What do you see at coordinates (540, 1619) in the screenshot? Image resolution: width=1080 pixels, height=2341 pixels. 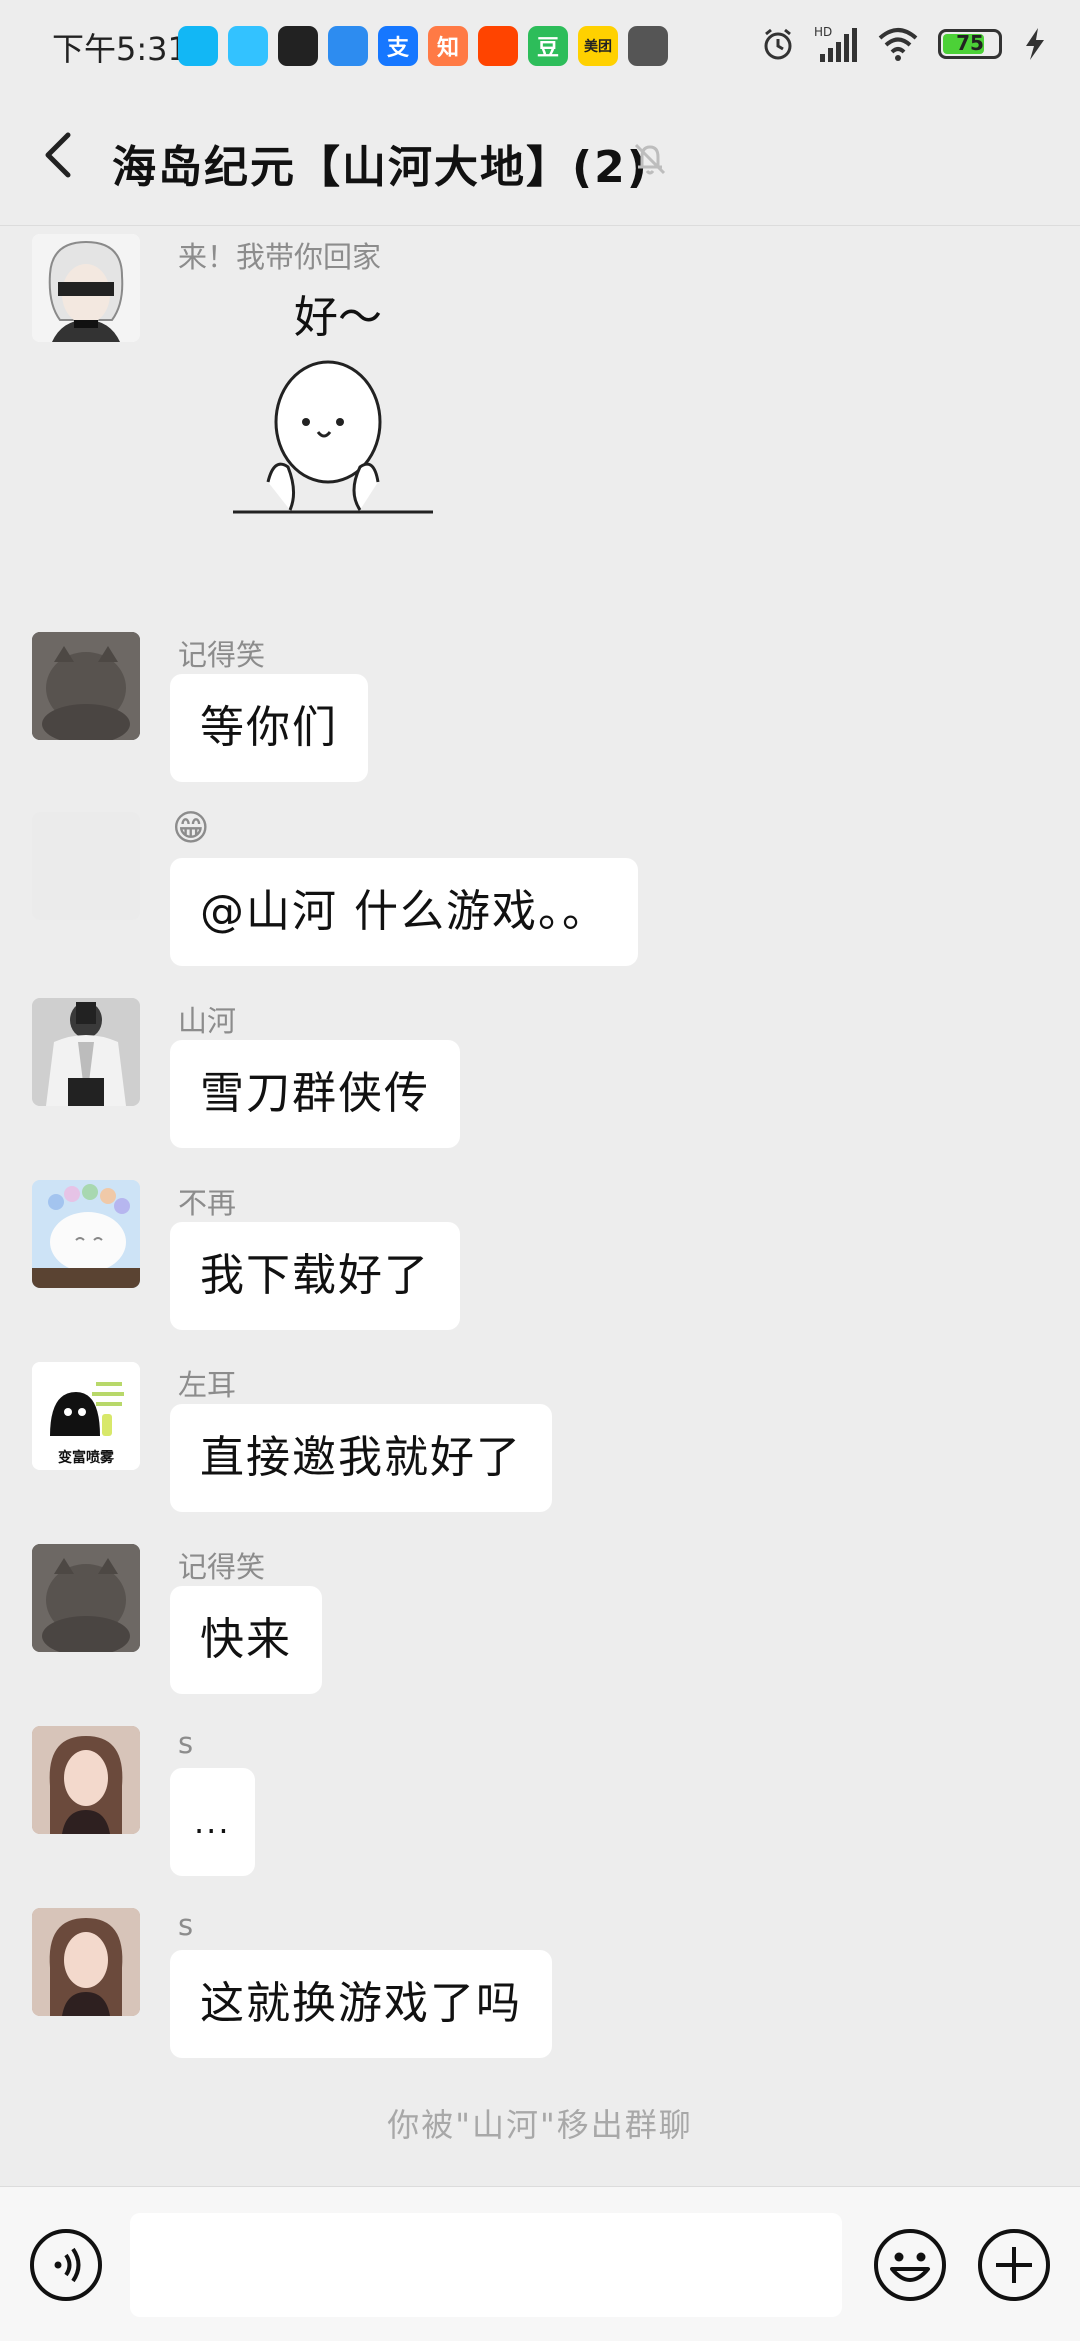 I see `message-row: 记得笑 快来` at bounding box center [540, 1619].